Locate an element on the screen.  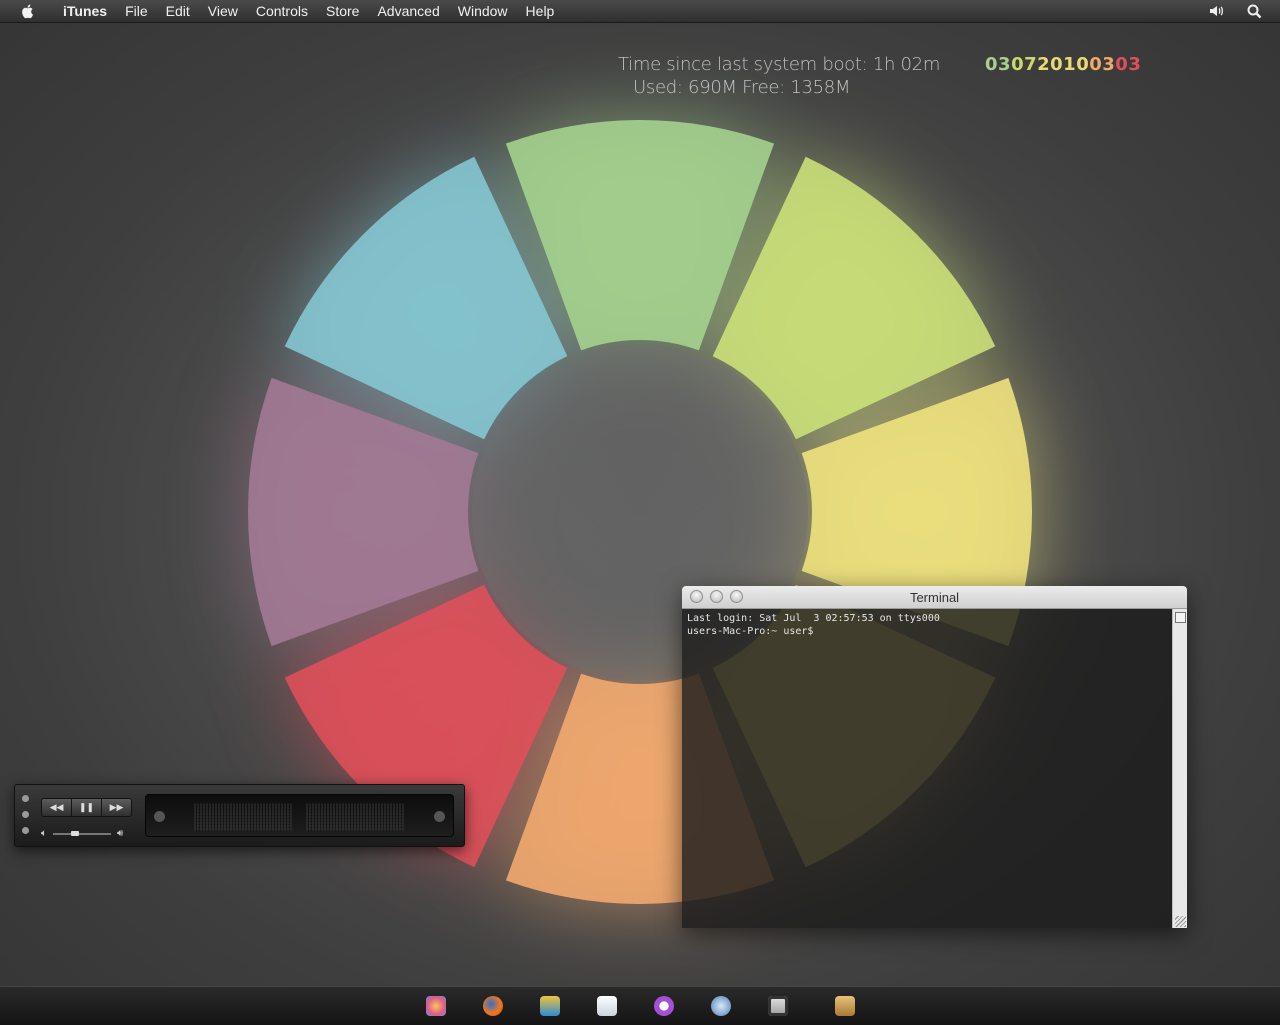
date-code-part: 2010 is located at coordinates (1063, 64).